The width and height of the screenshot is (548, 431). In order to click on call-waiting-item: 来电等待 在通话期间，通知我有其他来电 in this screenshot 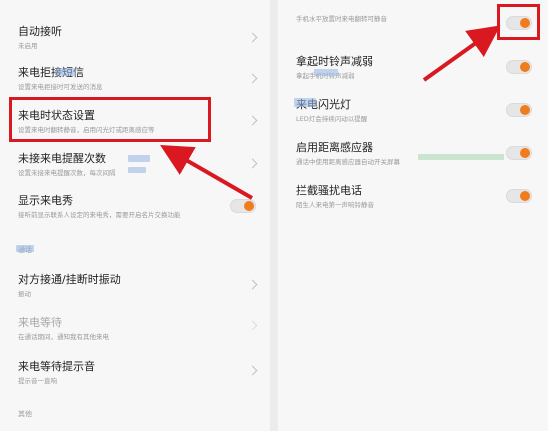, I will do `click(135, 328)`.